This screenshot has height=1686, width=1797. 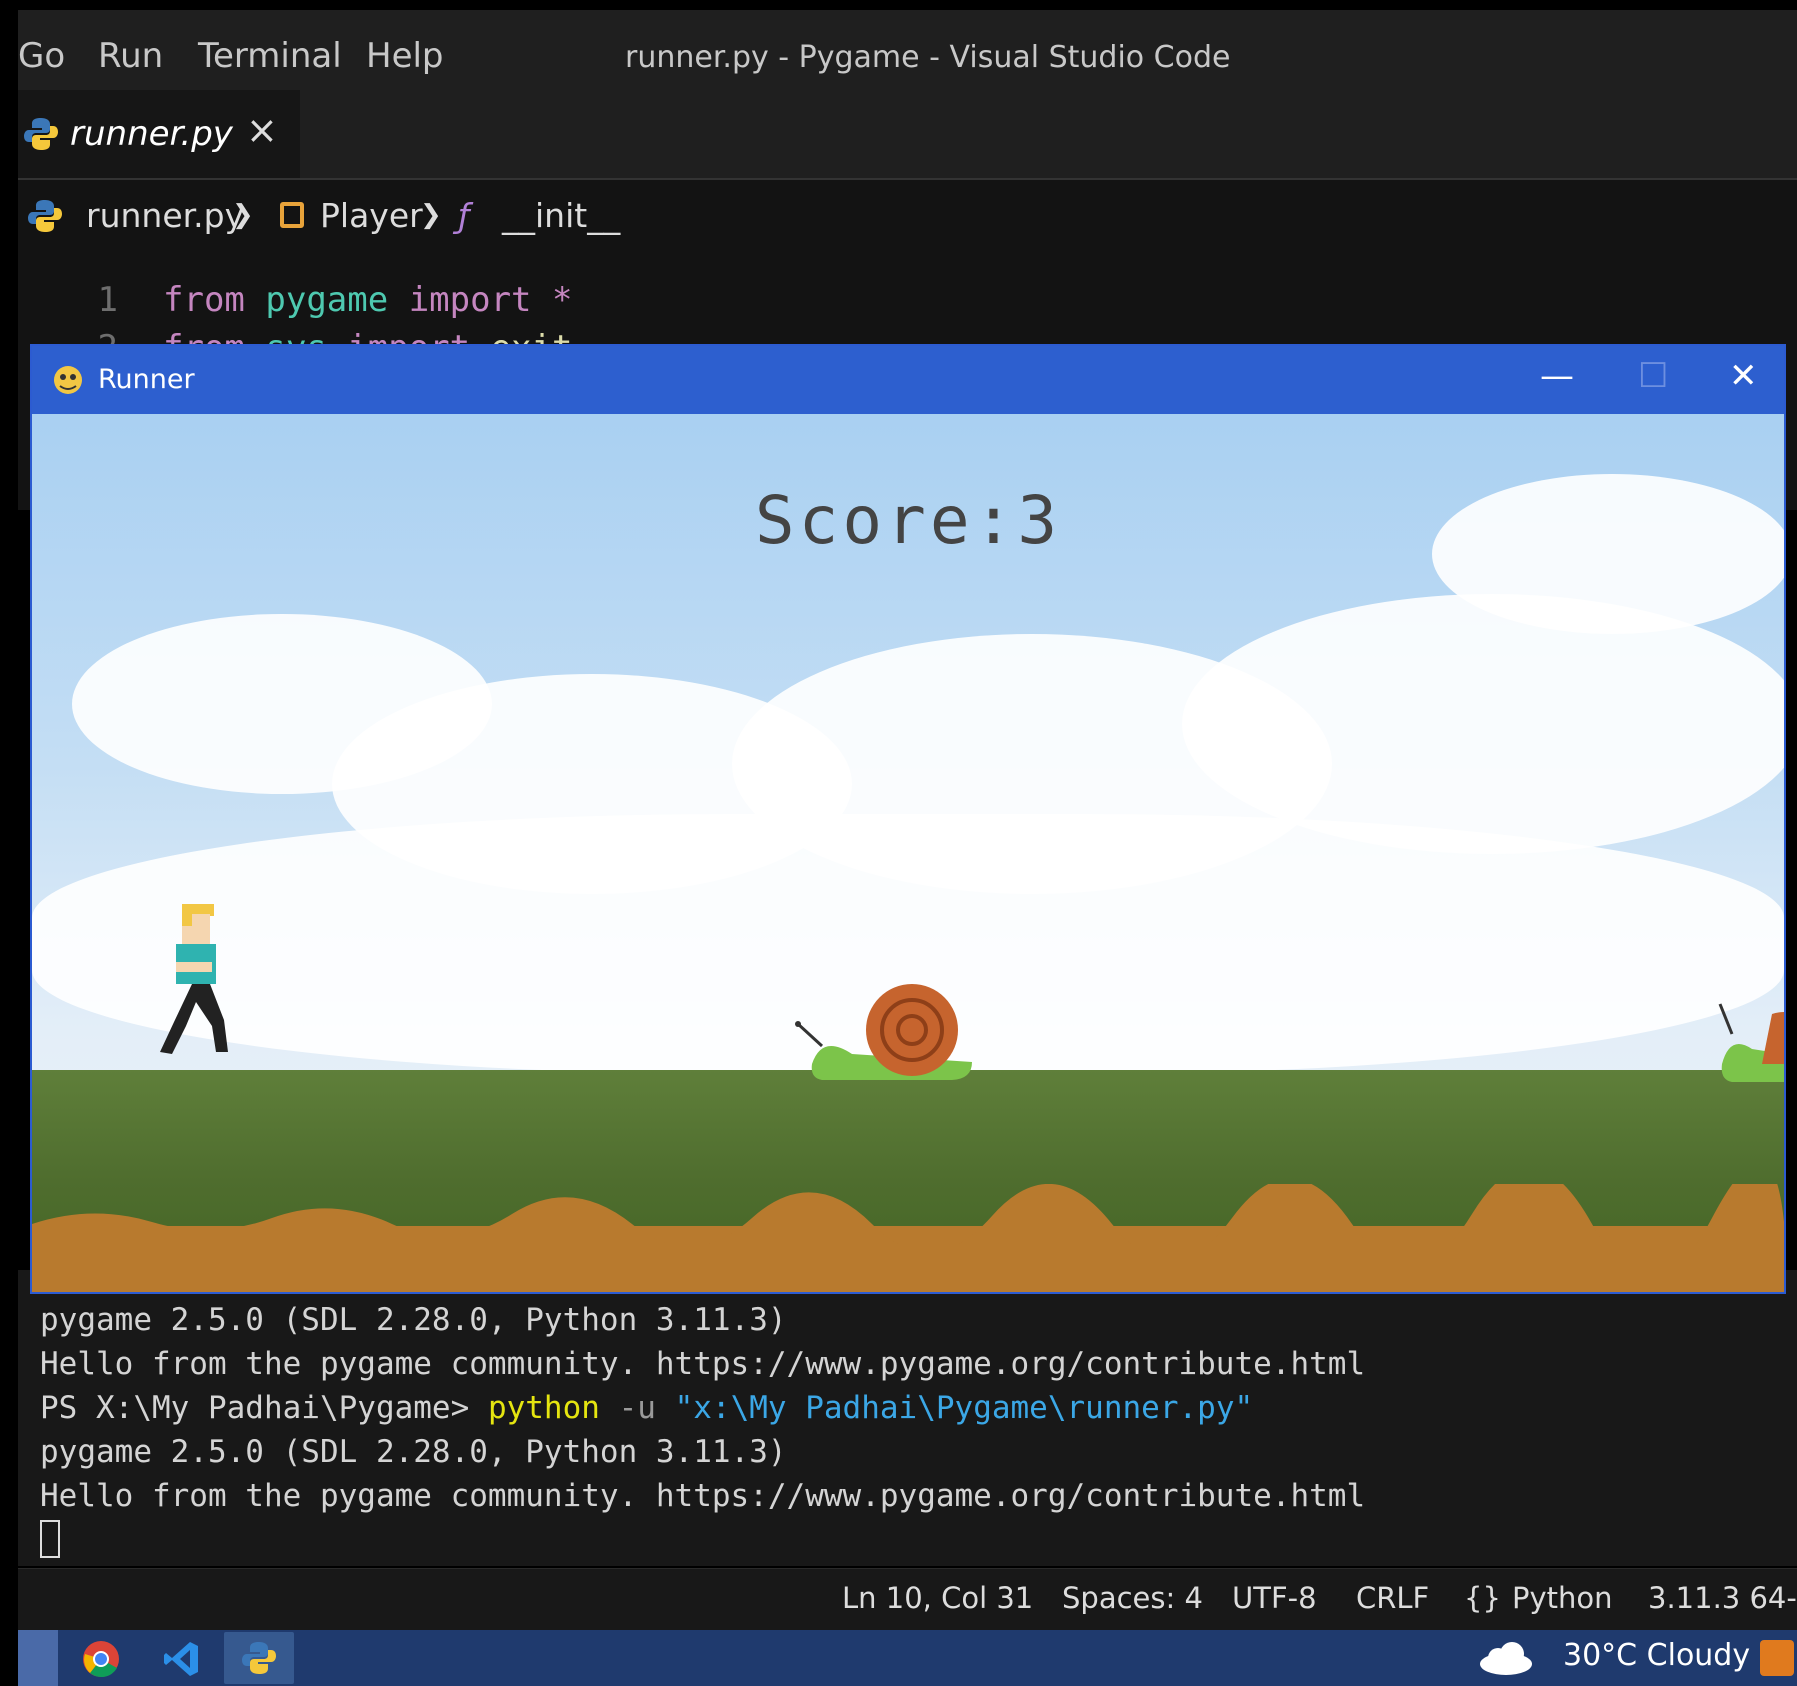 I want to click on terminal-cursor, so click(x=50, y=1539).